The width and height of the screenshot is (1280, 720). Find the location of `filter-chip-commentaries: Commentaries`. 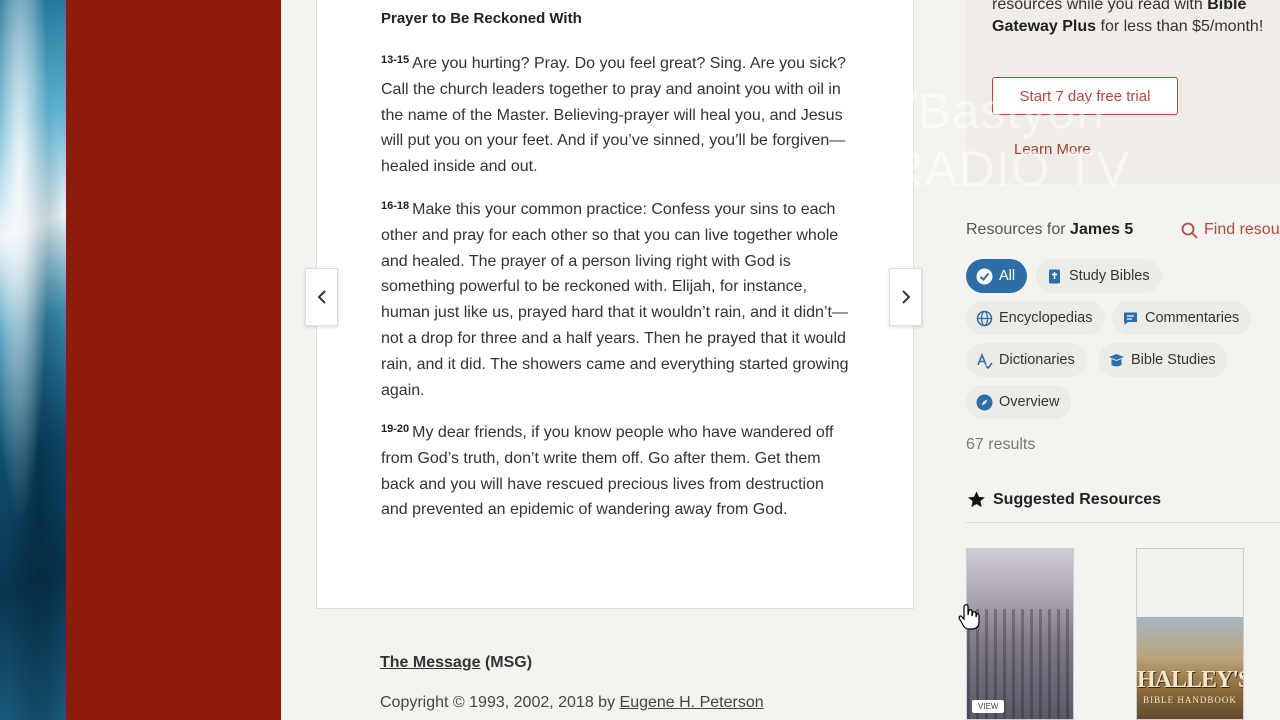

filter-chip-commentaries: Commentaries is located at coordinates (1182, 318).